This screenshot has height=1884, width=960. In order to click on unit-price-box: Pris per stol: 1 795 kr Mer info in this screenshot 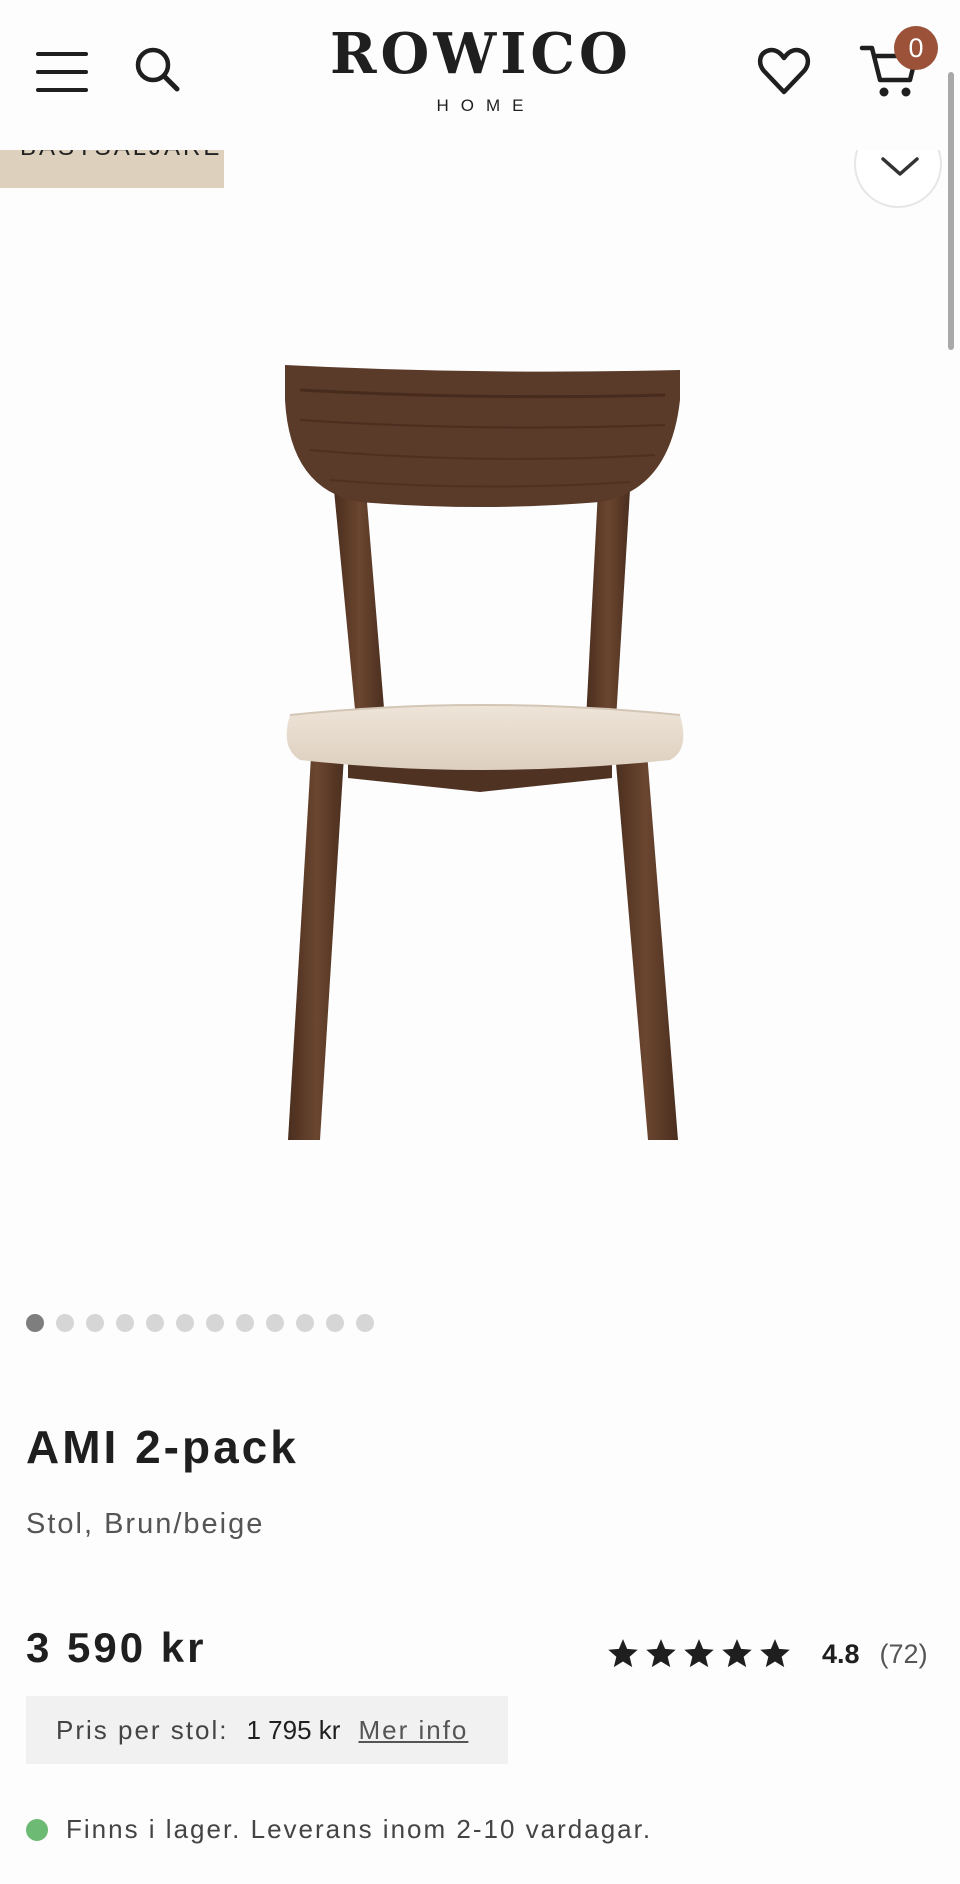, I will do `click(267, 1730)`.